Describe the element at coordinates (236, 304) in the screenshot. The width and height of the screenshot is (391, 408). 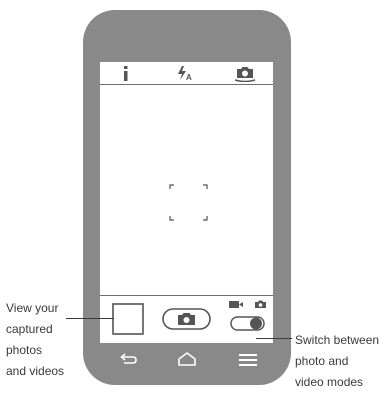
I see `video-icon` at that location.